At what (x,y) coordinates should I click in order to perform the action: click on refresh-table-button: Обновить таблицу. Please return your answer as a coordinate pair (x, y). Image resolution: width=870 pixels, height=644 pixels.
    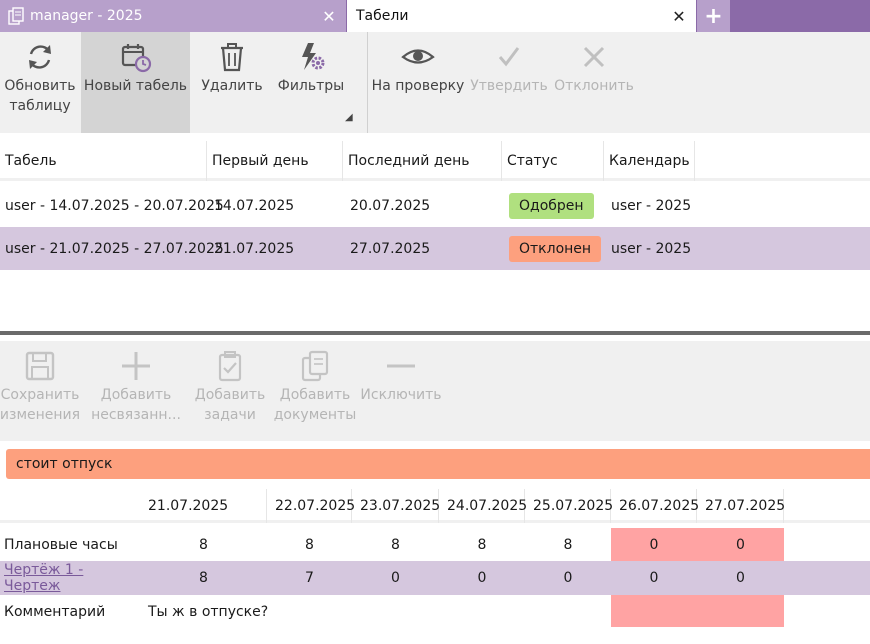
    Looking at the image, I should click on (40, 82).